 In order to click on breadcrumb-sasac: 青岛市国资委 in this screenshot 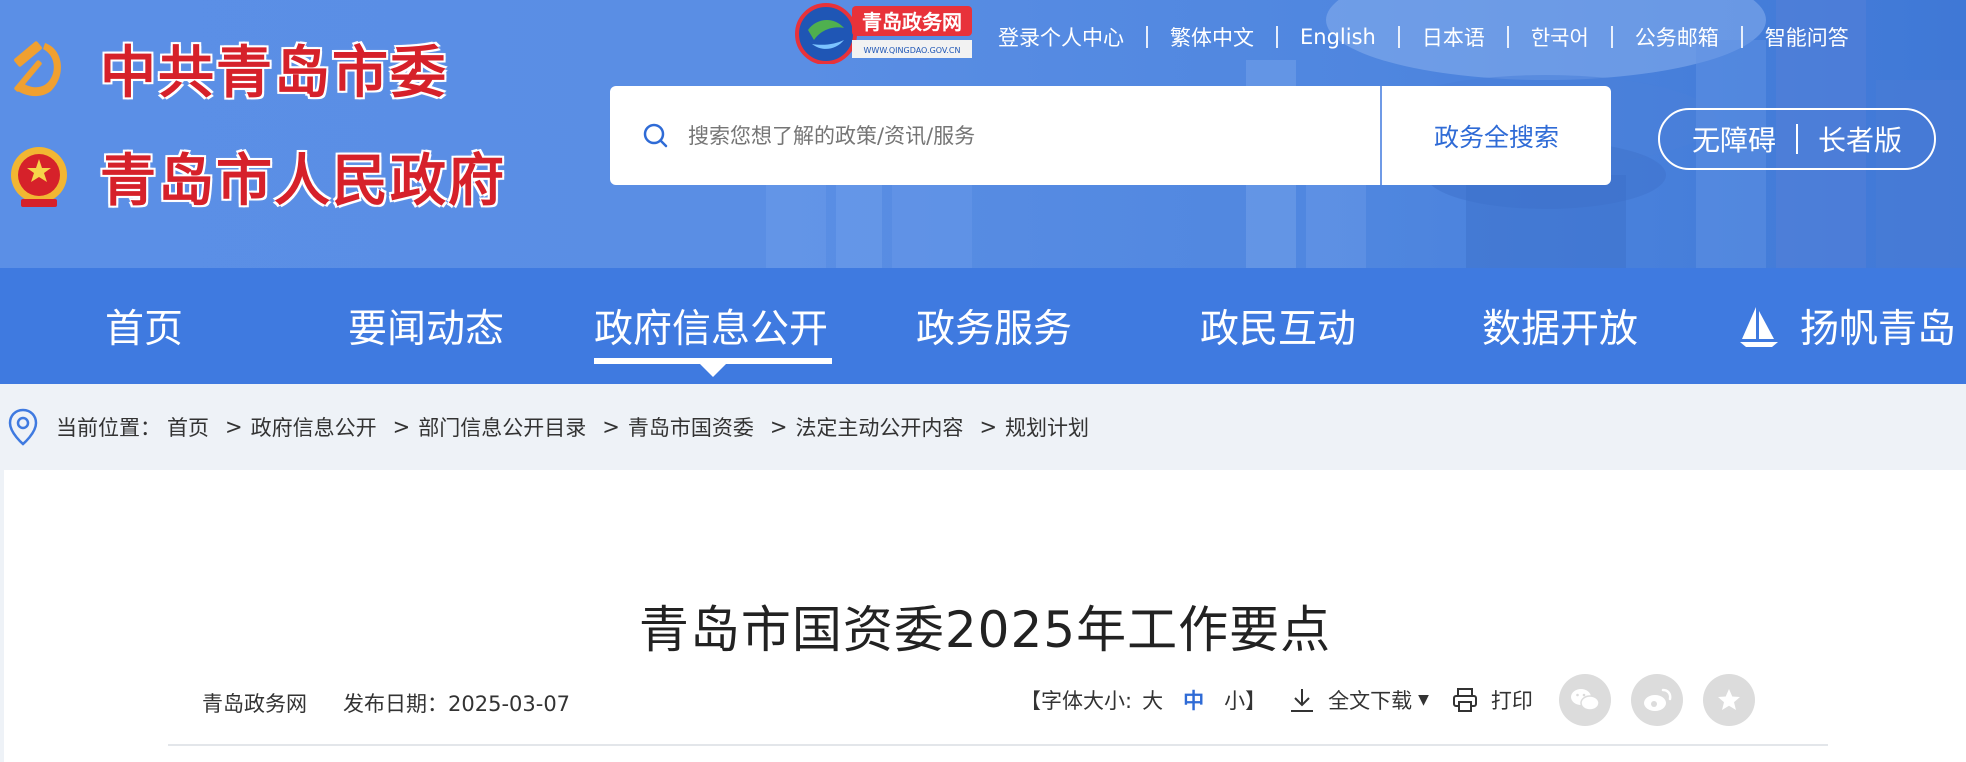, I will do `click(691, 427)`.